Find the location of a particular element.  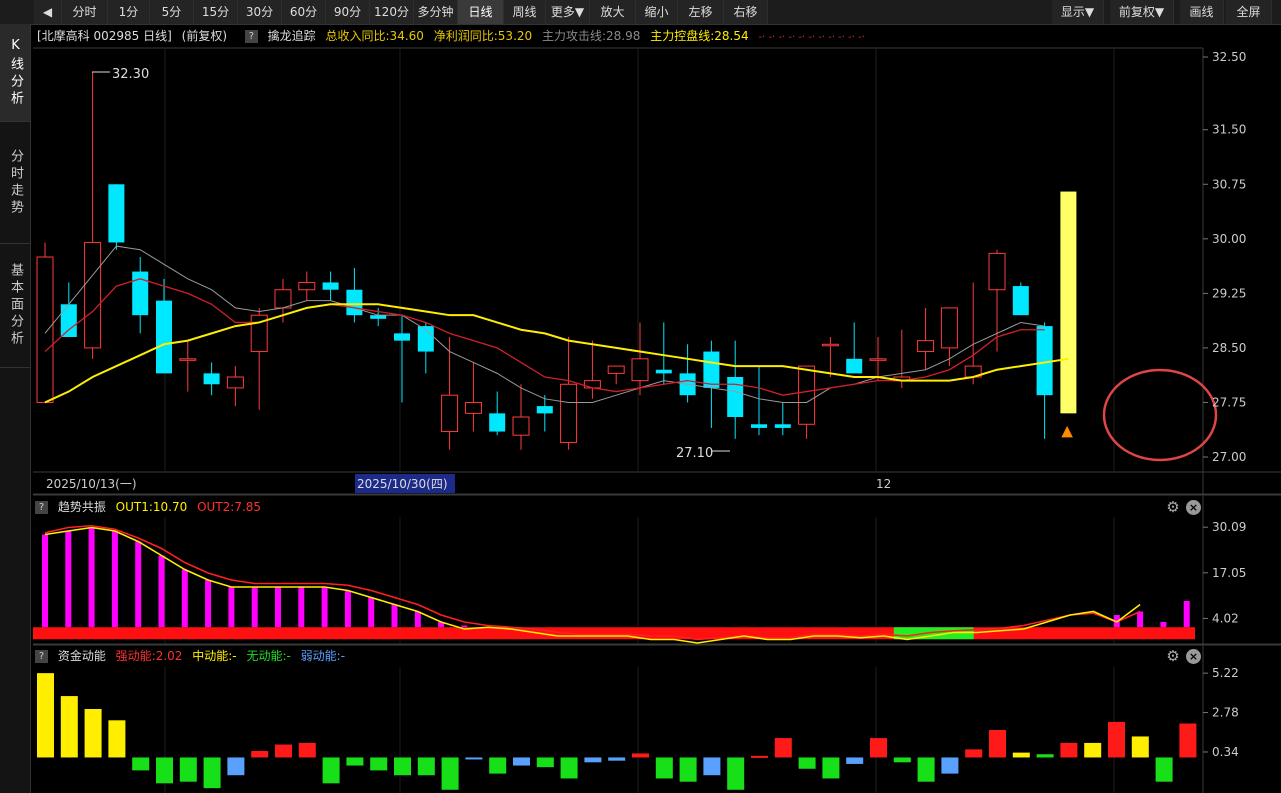

price-tick-label: 28.50 is located at coordinates (1229, 348).